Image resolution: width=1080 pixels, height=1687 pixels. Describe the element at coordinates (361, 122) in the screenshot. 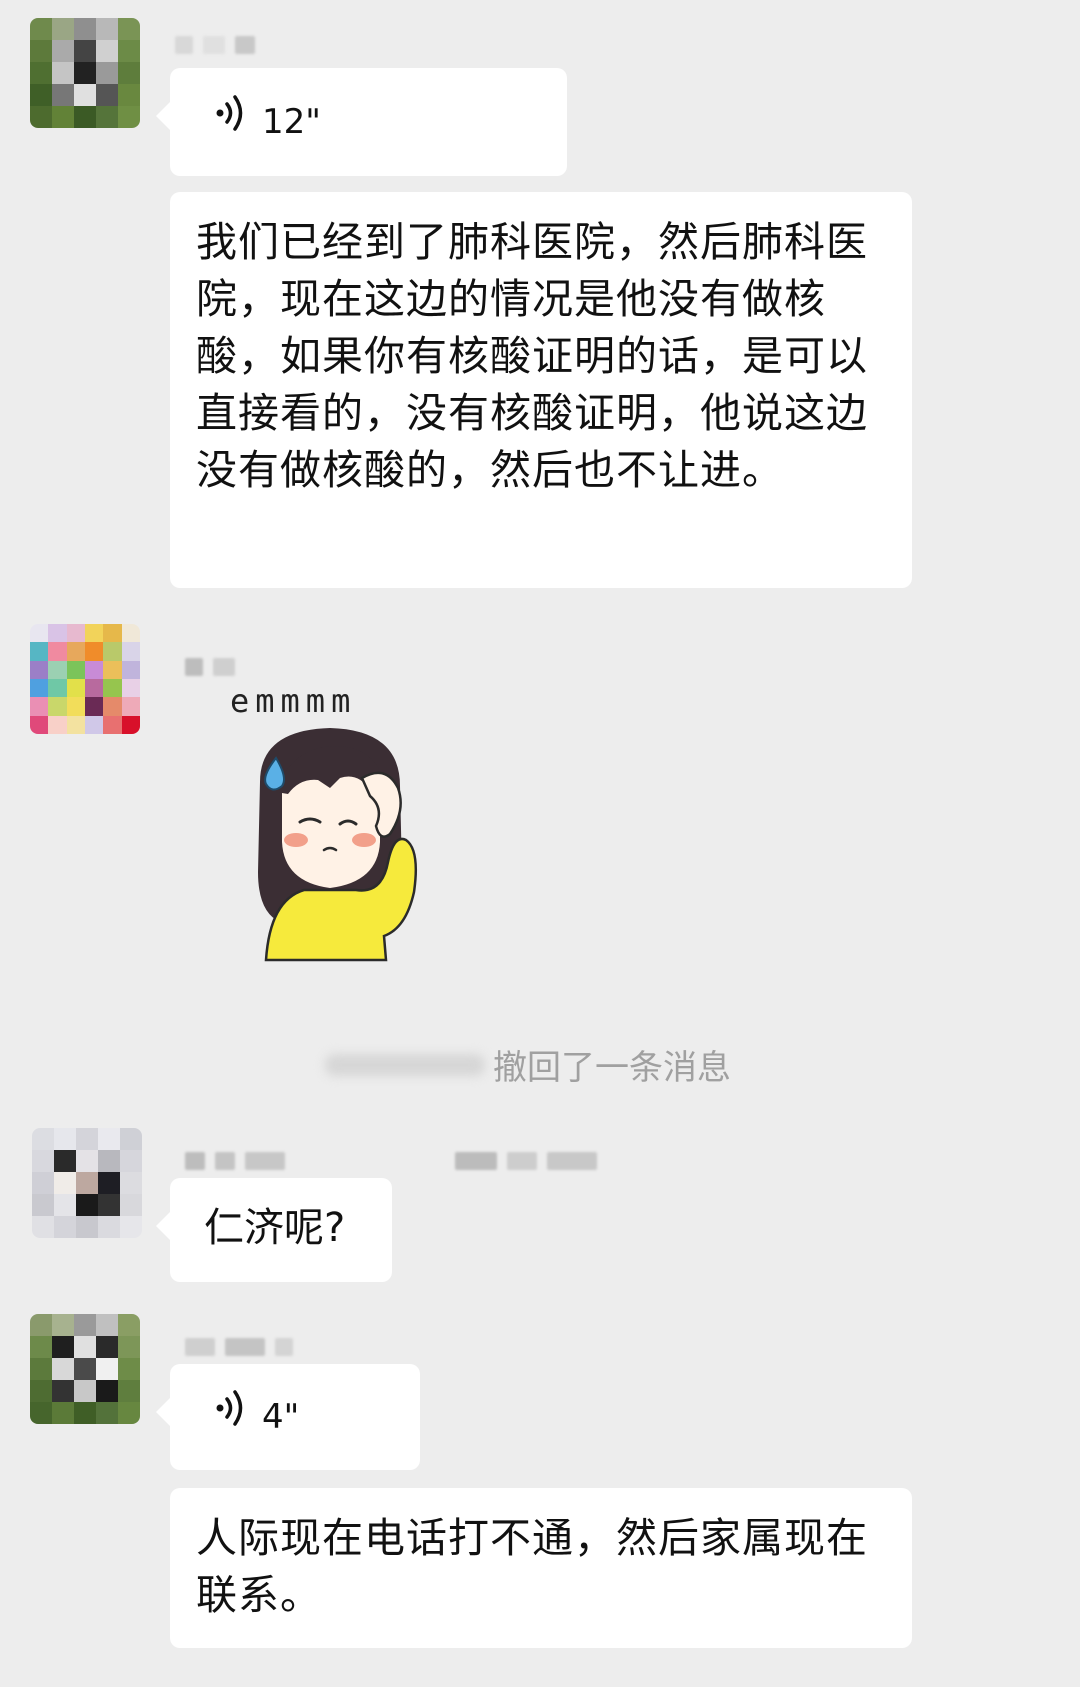

I see `voice-message-bubble: 12"` at that location.